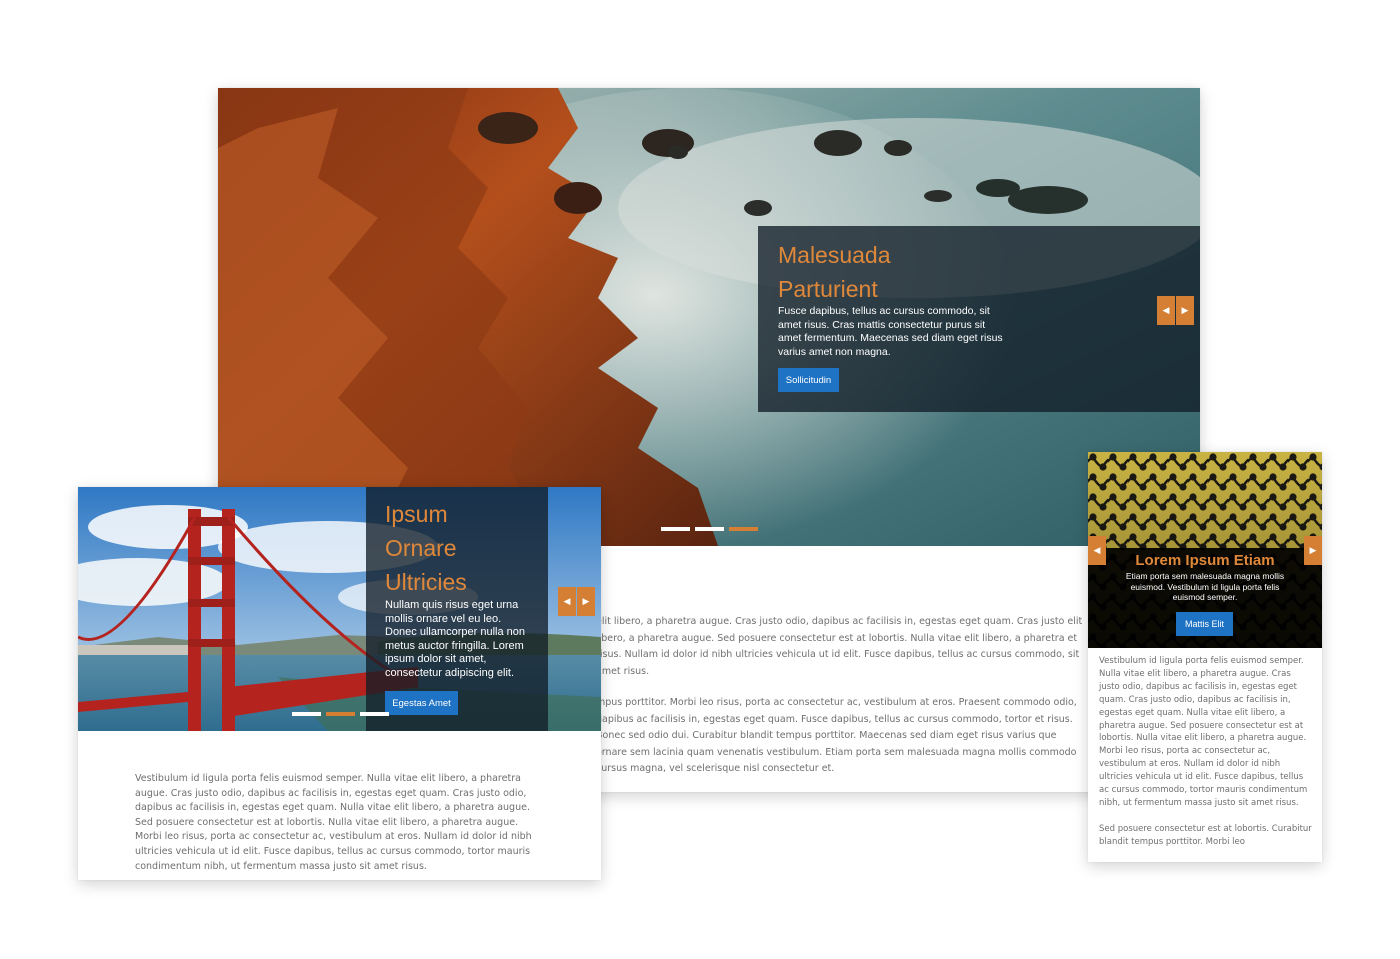  I want to click on bridge-caption-title-line-3: Ultricies, so click(426, 582).